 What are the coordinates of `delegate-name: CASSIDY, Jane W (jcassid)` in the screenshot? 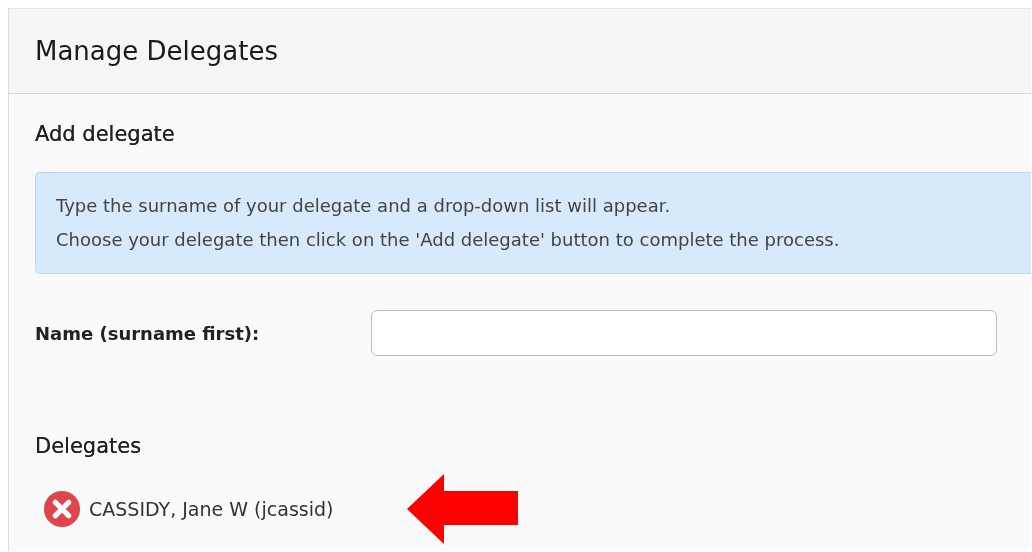 It's located at (211, 509).